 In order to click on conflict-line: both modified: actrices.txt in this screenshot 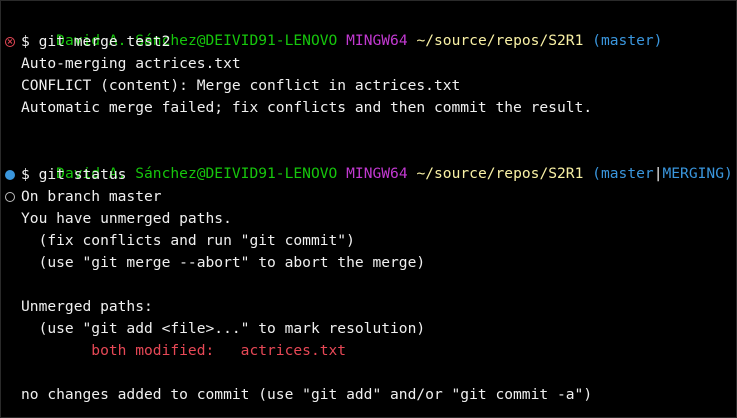, I will do `click(183, 351)`.